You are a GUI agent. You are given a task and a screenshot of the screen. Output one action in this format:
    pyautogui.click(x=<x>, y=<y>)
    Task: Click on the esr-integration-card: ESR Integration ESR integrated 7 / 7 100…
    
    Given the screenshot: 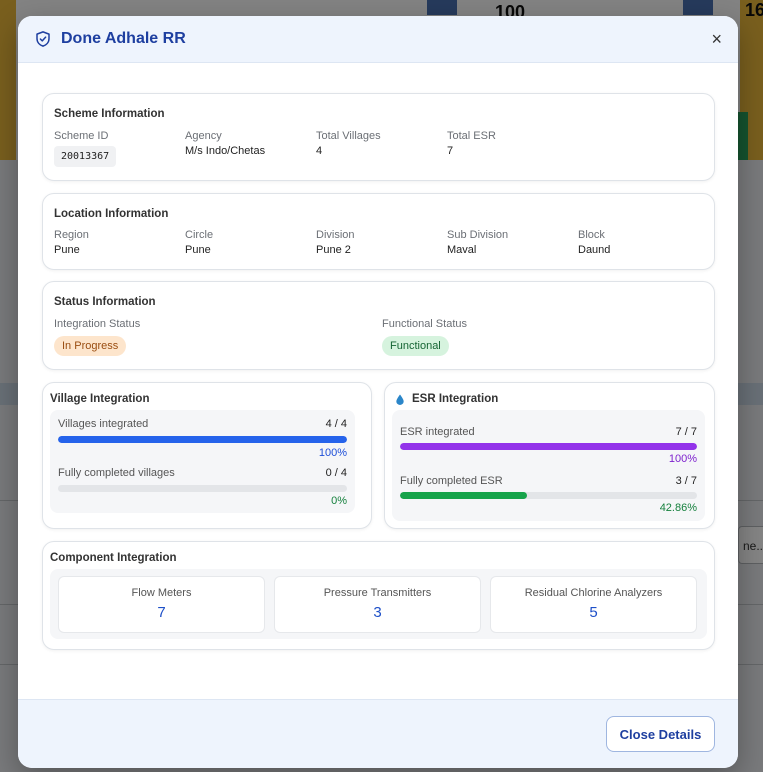 What is the action you would take?
    pyautogui.click(x=549, y=455)
    